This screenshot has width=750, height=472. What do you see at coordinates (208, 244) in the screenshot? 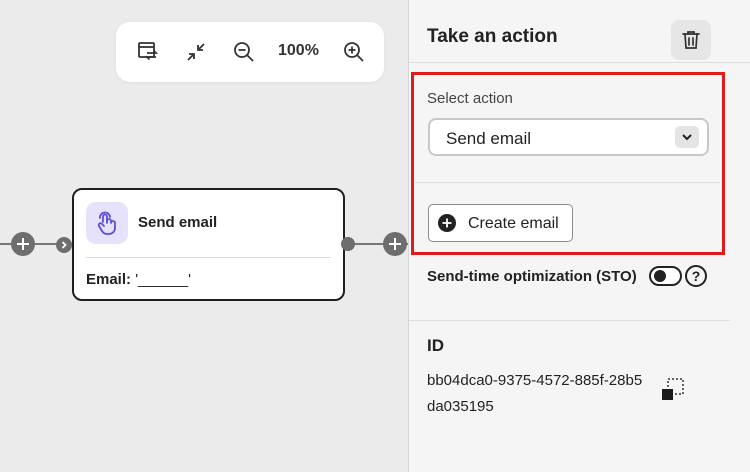
I see `send-email-node: Send email Email: '______'` at bounding box center [208, 244].